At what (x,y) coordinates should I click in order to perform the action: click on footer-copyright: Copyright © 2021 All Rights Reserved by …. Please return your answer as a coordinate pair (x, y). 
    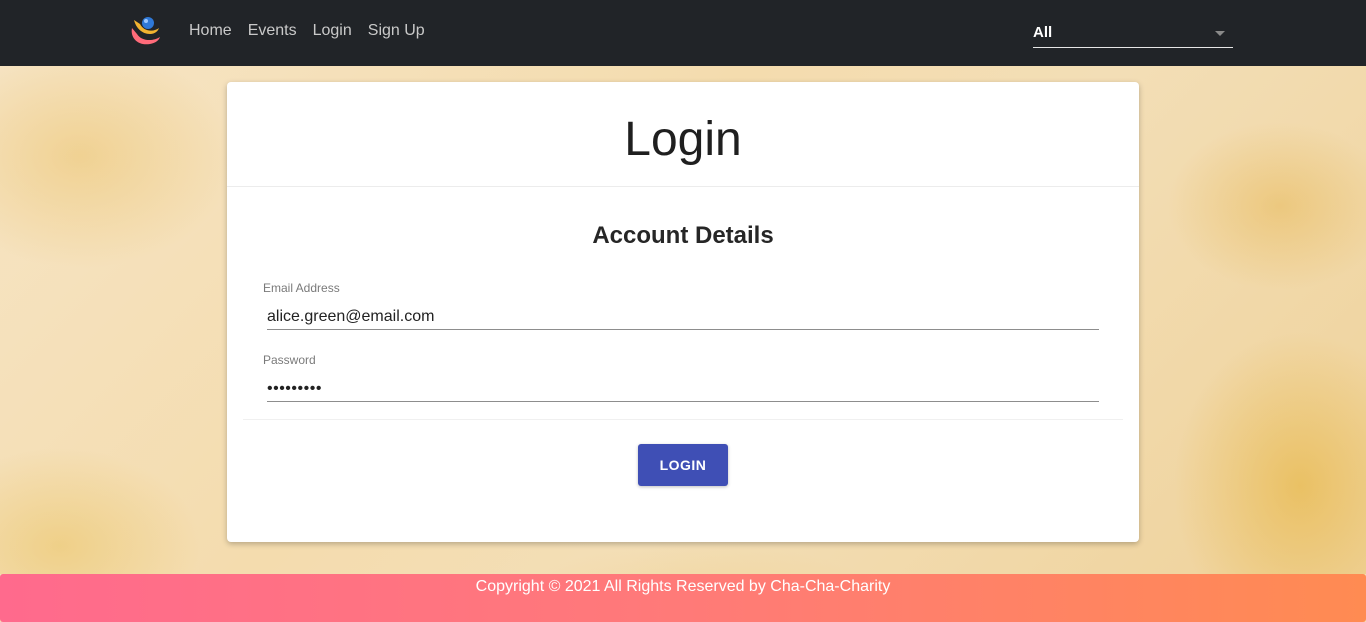
    Looking at the image, I should click on (683, 586).